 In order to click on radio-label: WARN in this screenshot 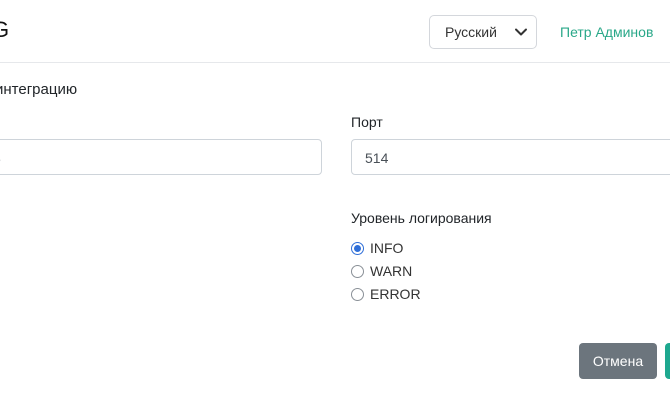, I will do `click(391, 271)`.